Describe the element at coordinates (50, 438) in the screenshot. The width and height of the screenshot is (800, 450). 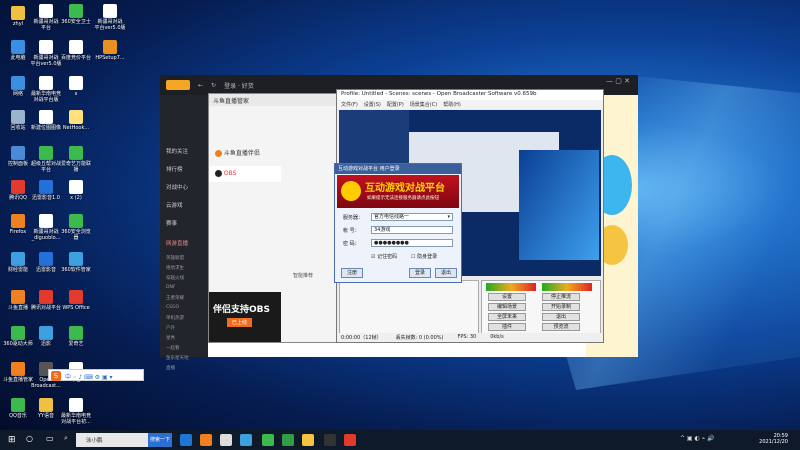
I see `task-view-icon: ▭` at that location.